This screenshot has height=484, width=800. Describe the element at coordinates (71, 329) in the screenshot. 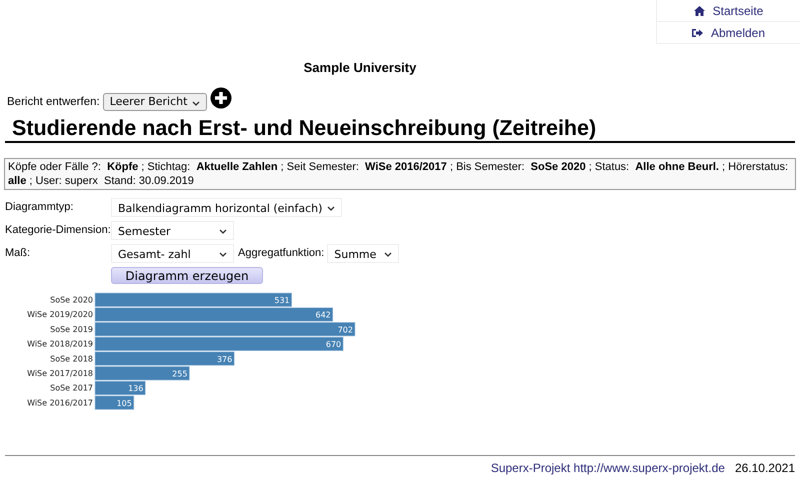

I see `axis-label: SoSe 2019` at that location.